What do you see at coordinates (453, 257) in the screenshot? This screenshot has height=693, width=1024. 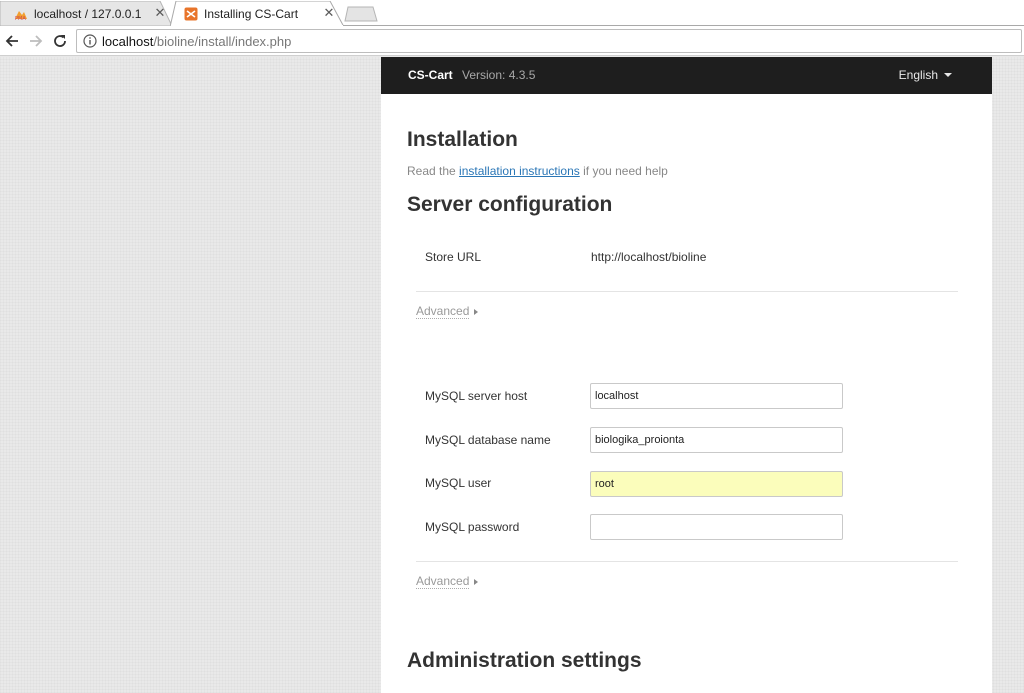 I see `store-url-label: Store URL` at bounding box center [453, 257].